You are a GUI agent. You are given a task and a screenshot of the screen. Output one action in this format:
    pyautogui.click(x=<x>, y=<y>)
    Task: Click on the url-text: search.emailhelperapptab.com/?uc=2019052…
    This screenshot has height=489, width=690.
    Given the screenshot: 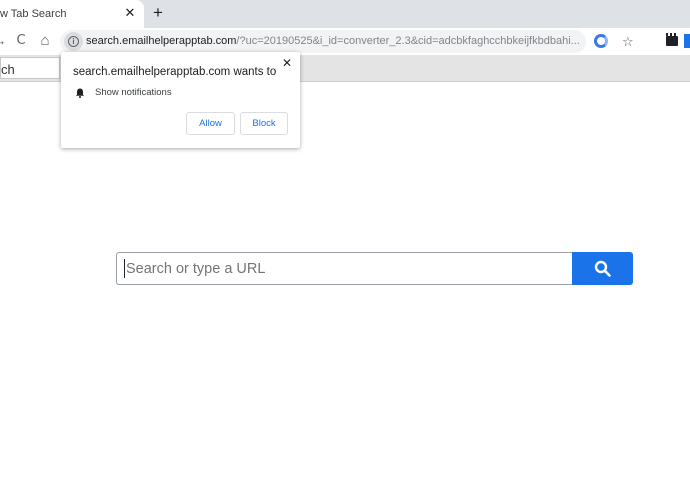 What is the action you would take?
    pyautogui.click(x=333, y=41)
    